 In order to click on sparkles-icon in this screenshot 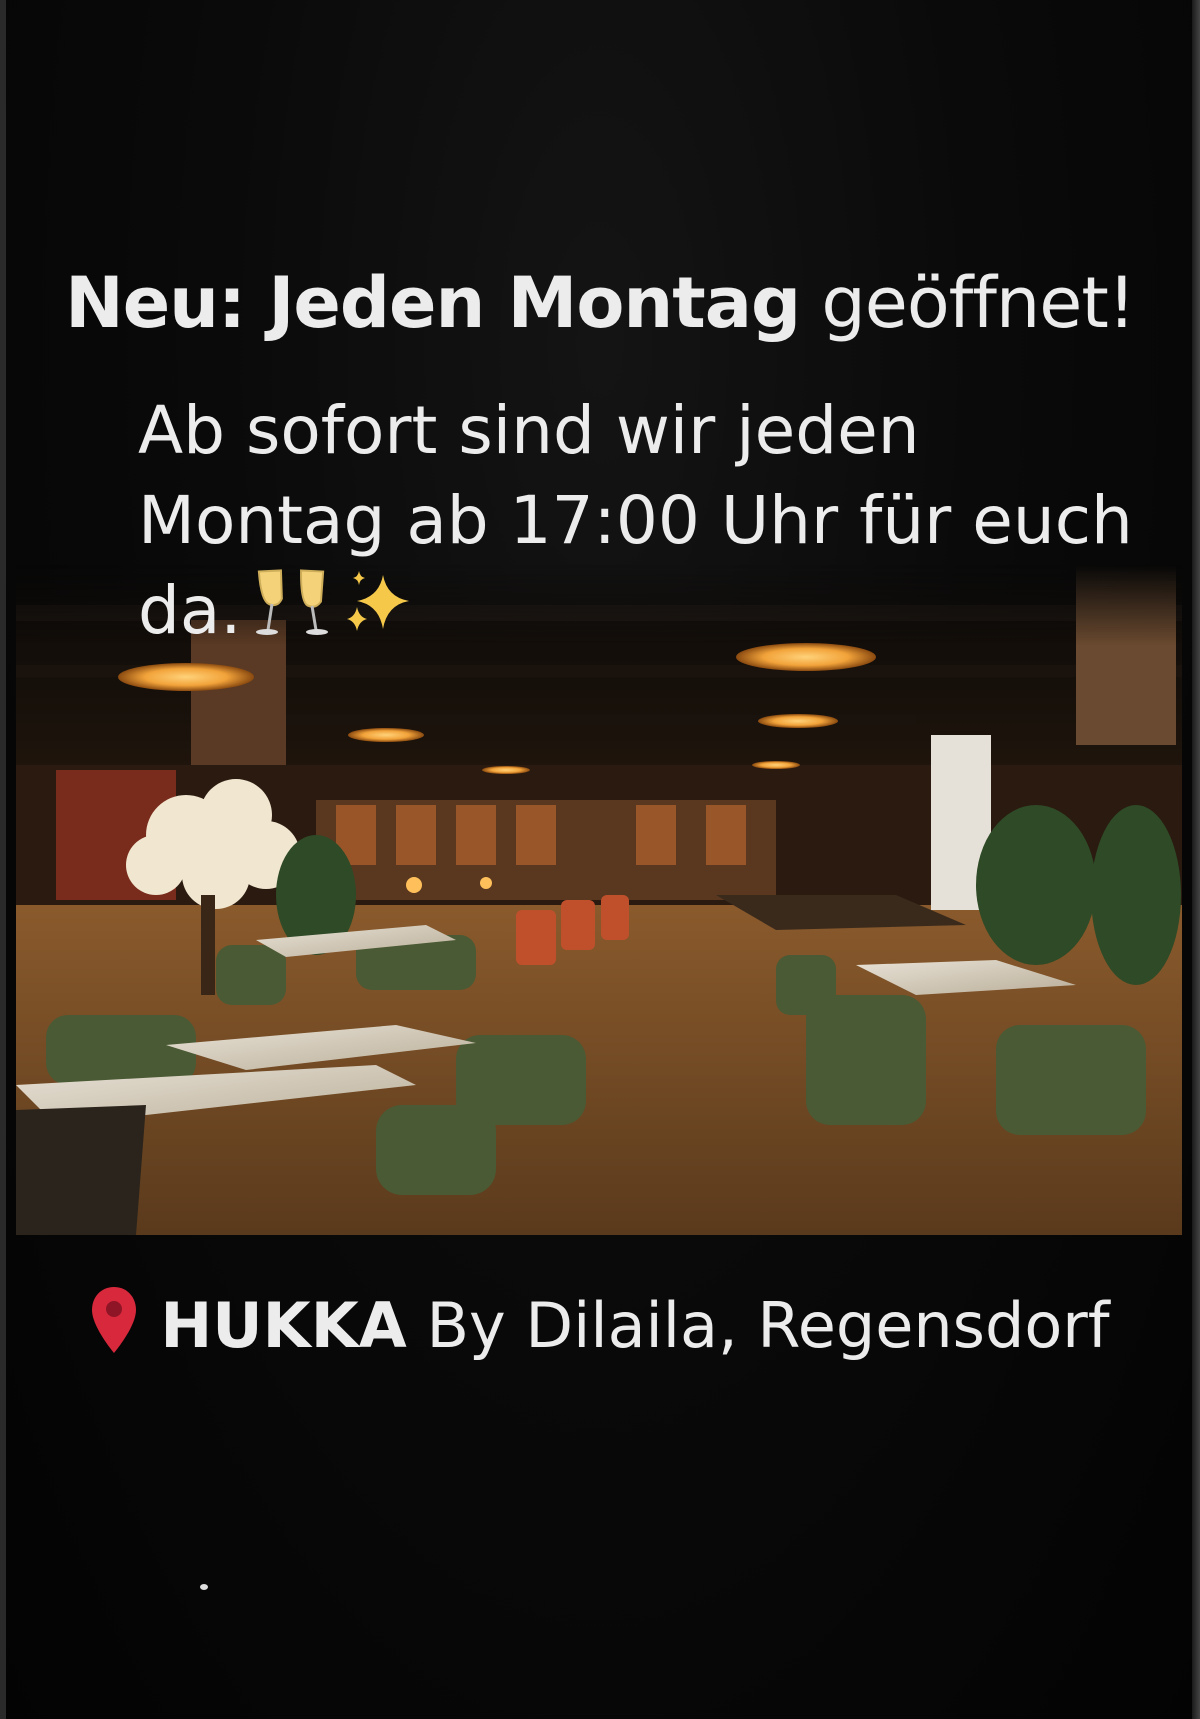, I will do `click(379, 614)`.